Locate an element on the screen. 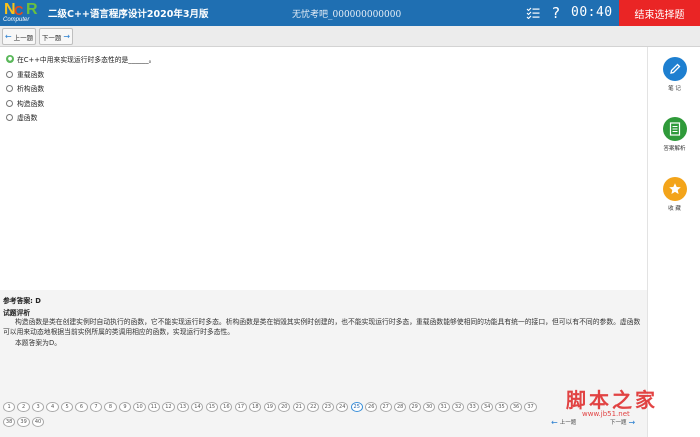 Image resolution: width=700 pixels, height=437 pixels. question-number-button: 9 is located at coordinates (125, 407).